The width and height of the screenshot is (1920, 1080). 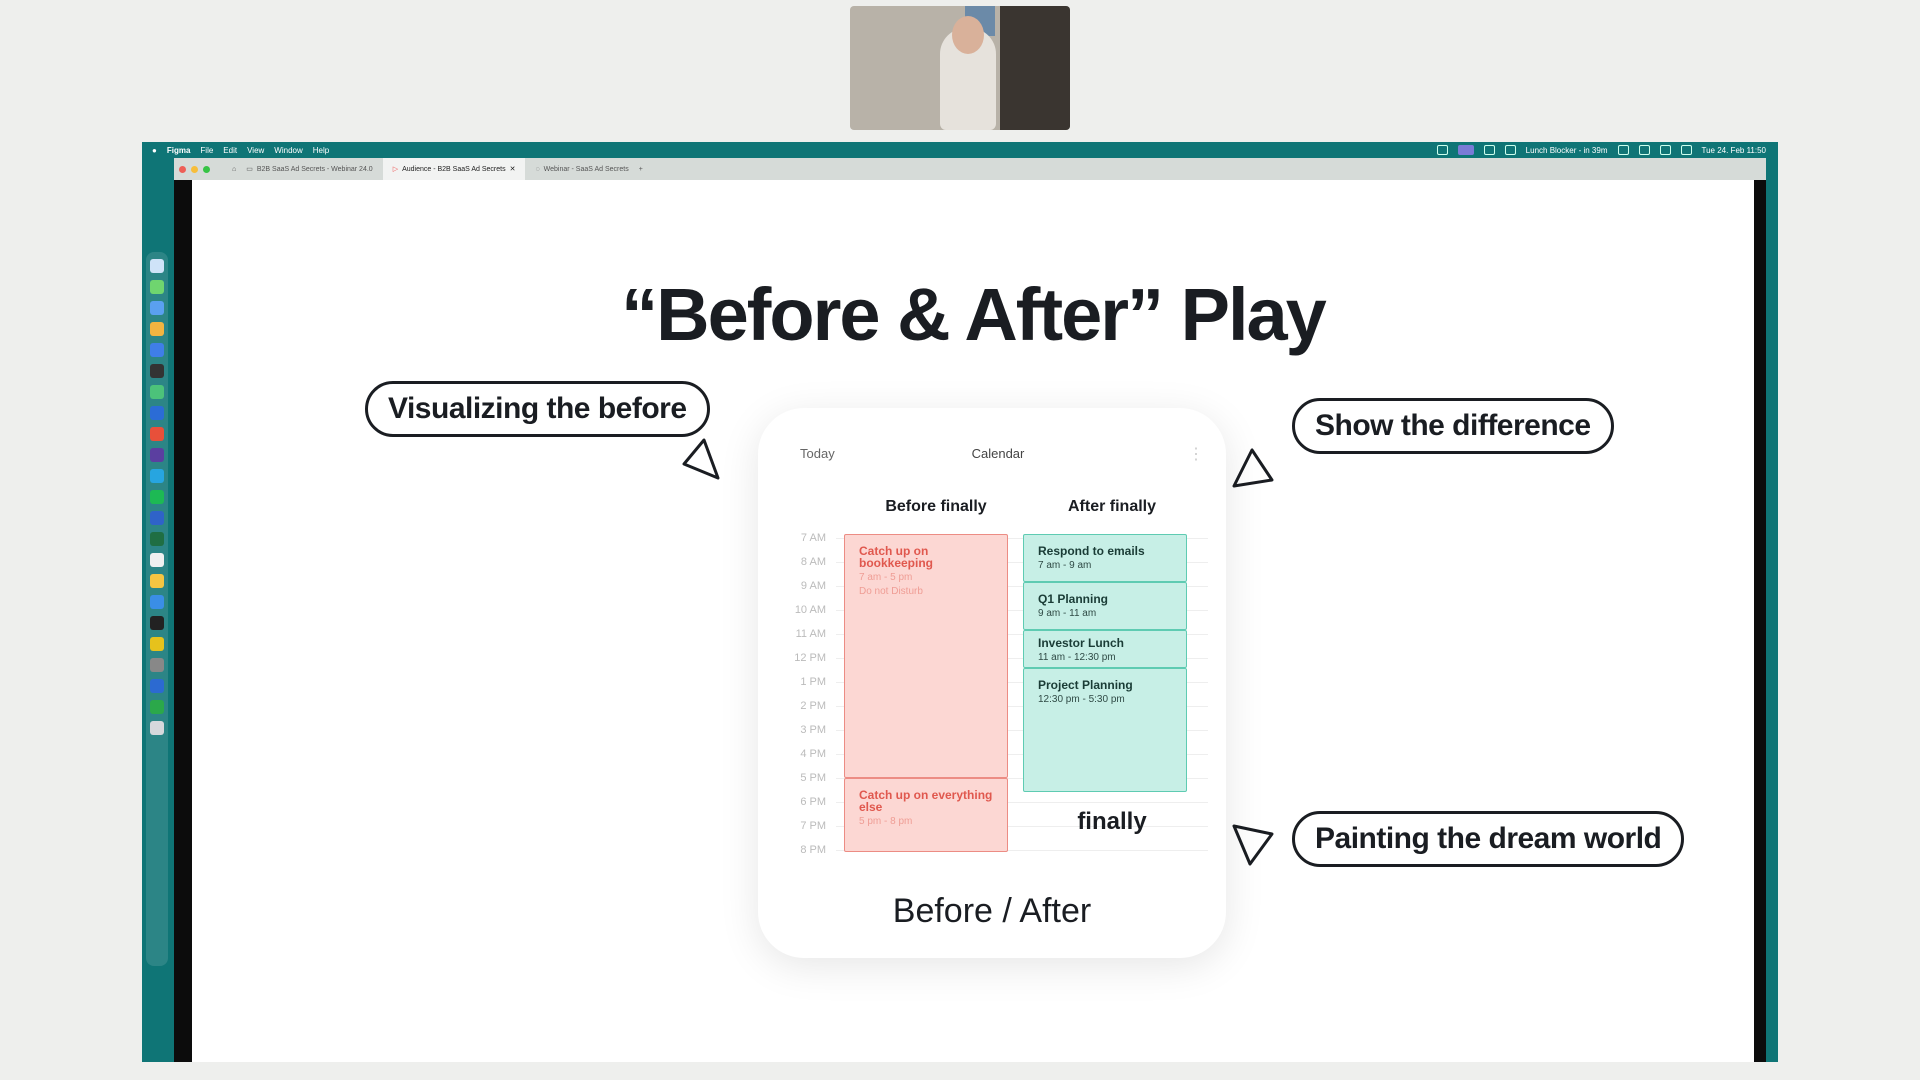 I want to click on arrow-left-icon, so click(x=701, y=459).